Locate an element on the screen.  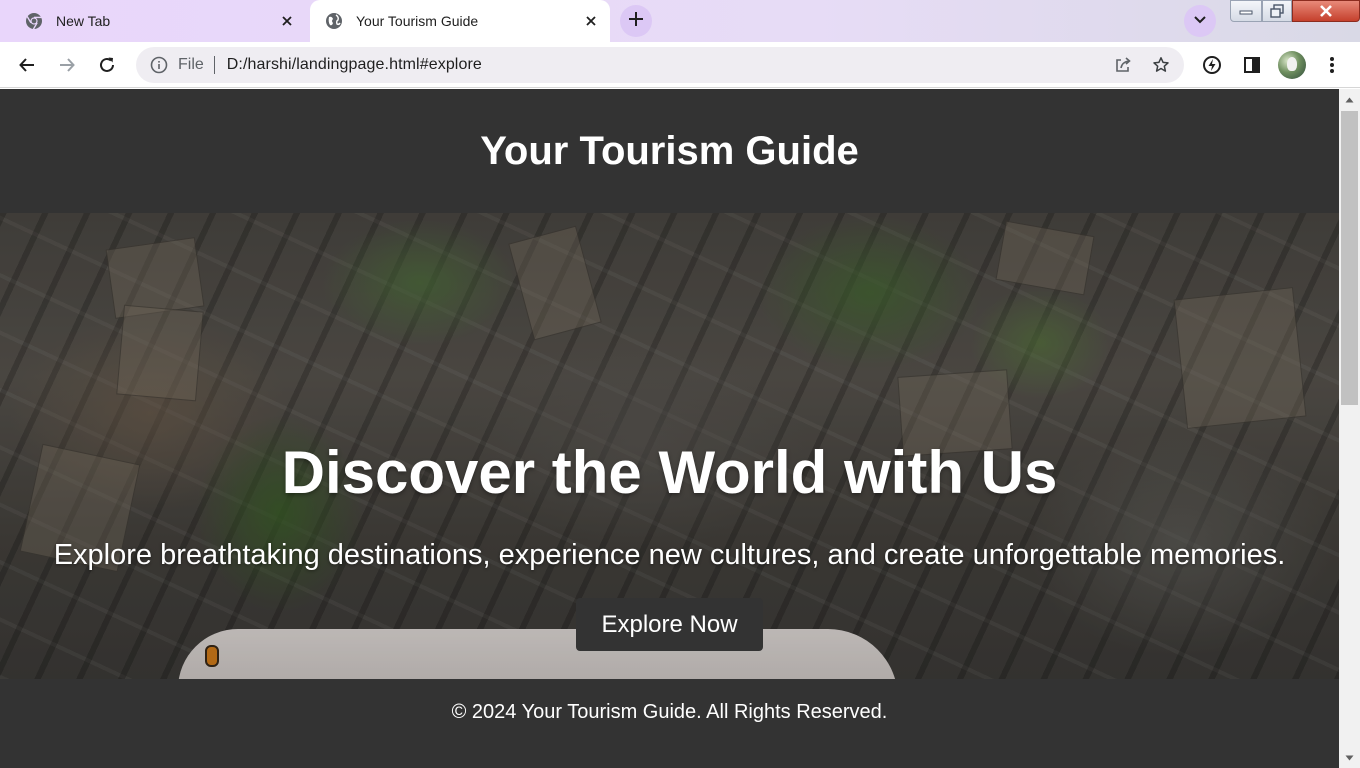
menu-button is located at coordinates (1332, 65).